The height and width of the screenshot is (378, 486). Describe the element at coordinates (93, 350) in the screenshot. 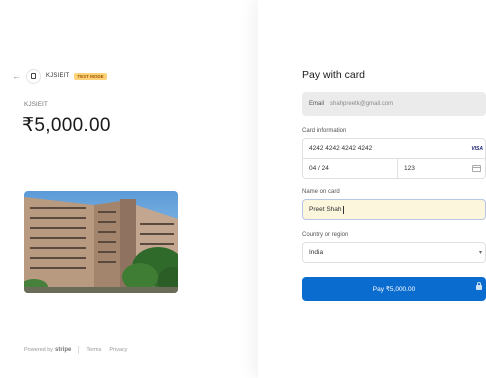

I see `terms-link: Terms` at that location.